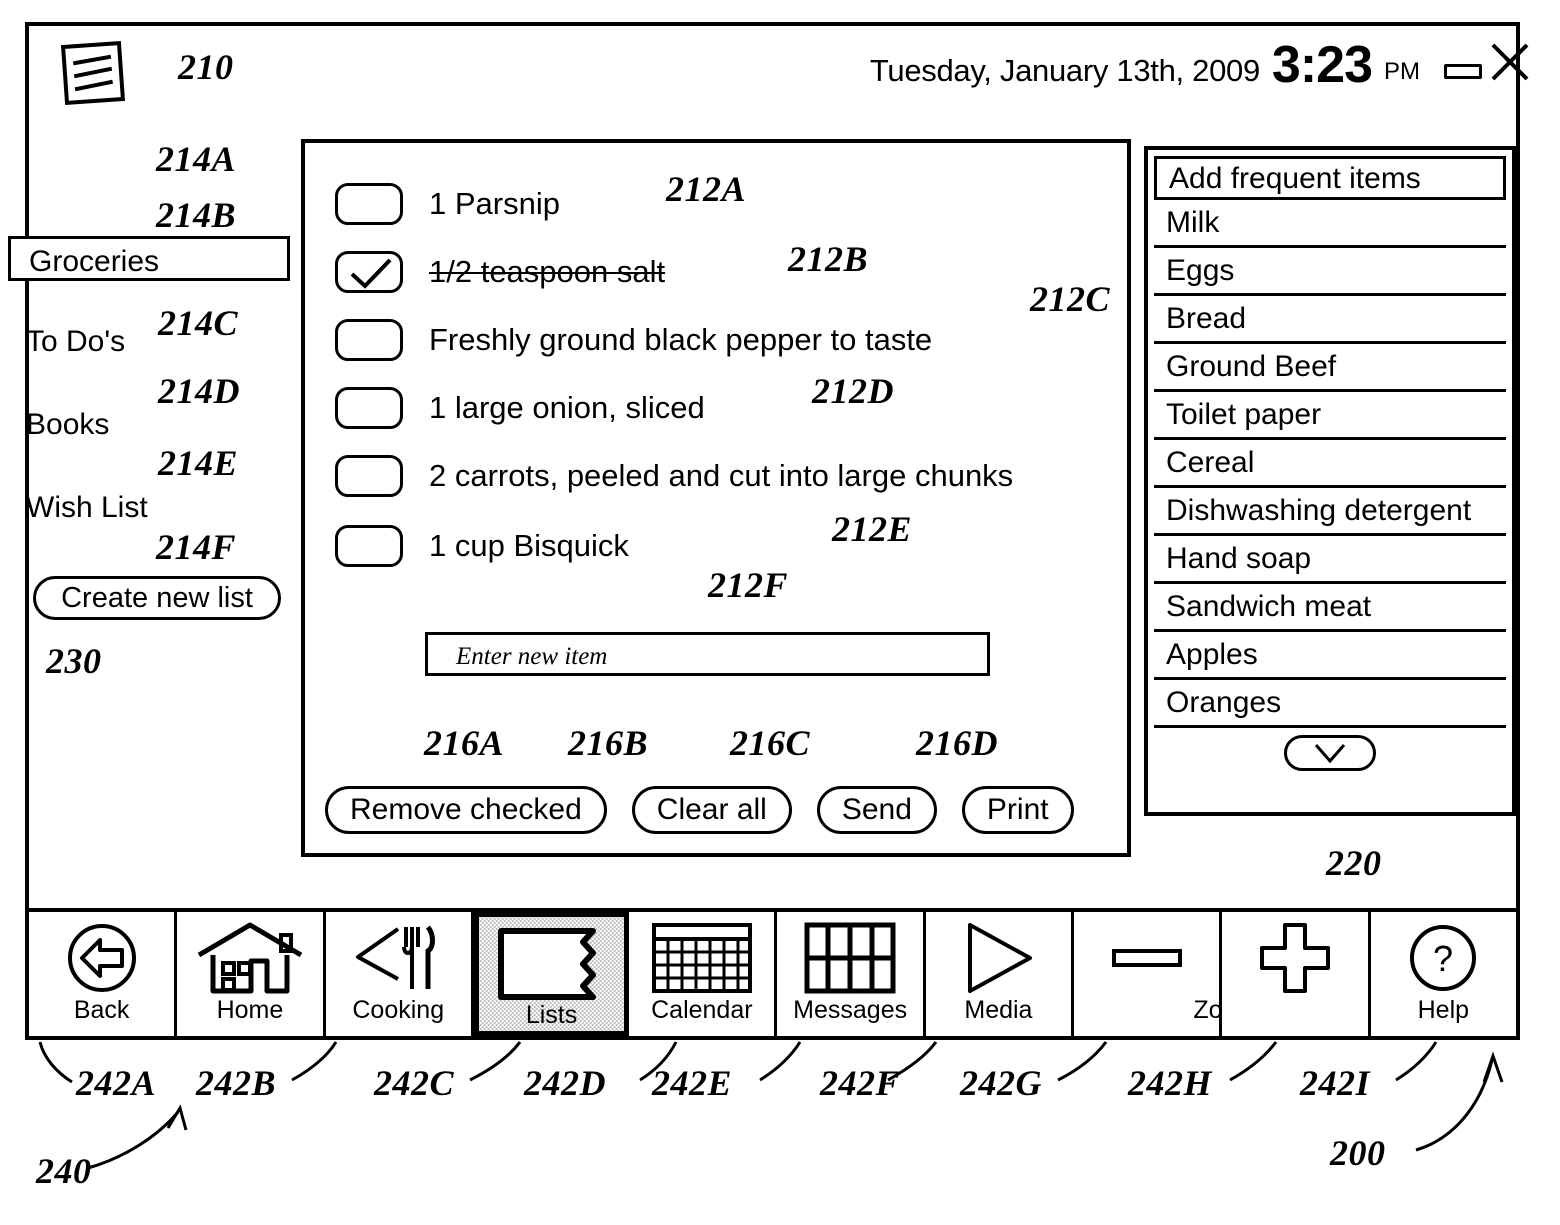 This screenshot has width=1560, height=1225. I want to click on sidebar-item-groceries: Groceries, so click(149, 258).